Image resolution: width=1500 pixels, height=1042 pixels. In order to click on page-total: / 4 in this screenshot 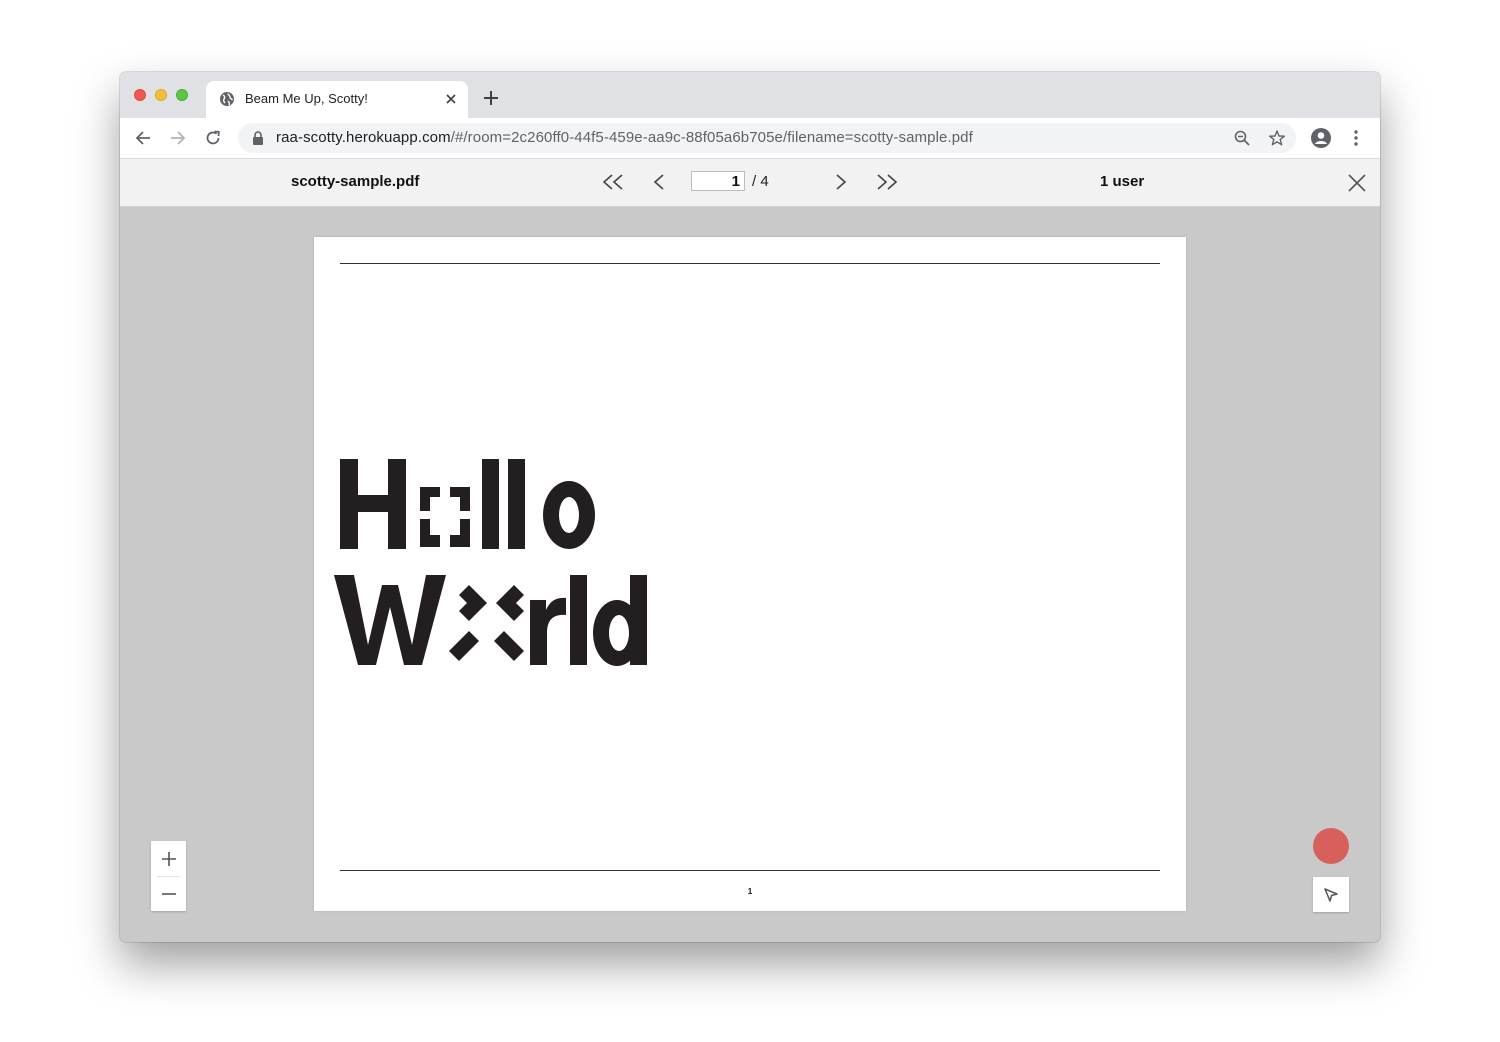, I will do `click(760, 181)`.